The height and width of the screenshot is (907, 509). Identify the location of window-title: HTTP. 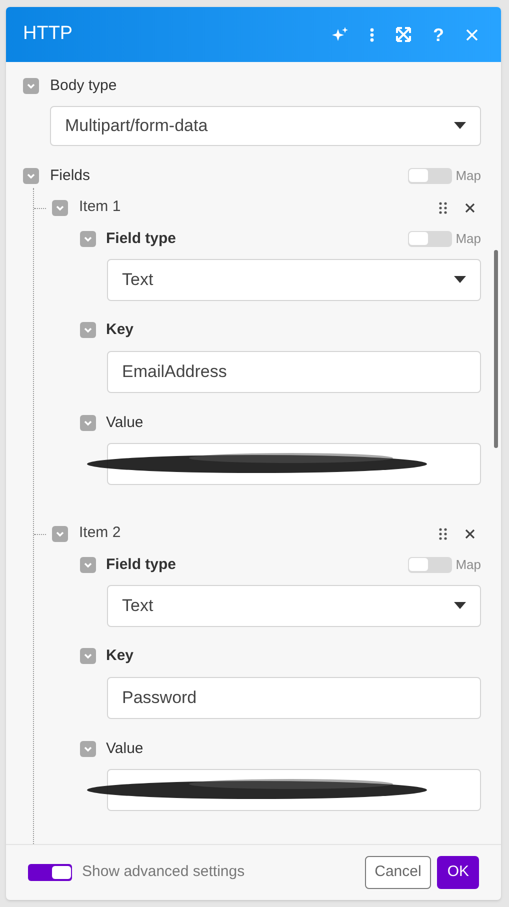
(48, 34).